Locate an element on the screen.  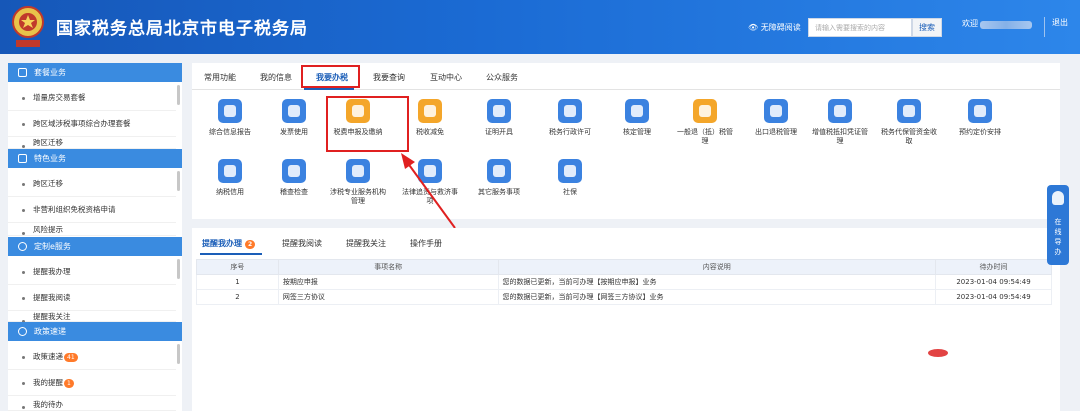
sidebar-section-custom: 定制e服务 is located at coordinates (95, 246).